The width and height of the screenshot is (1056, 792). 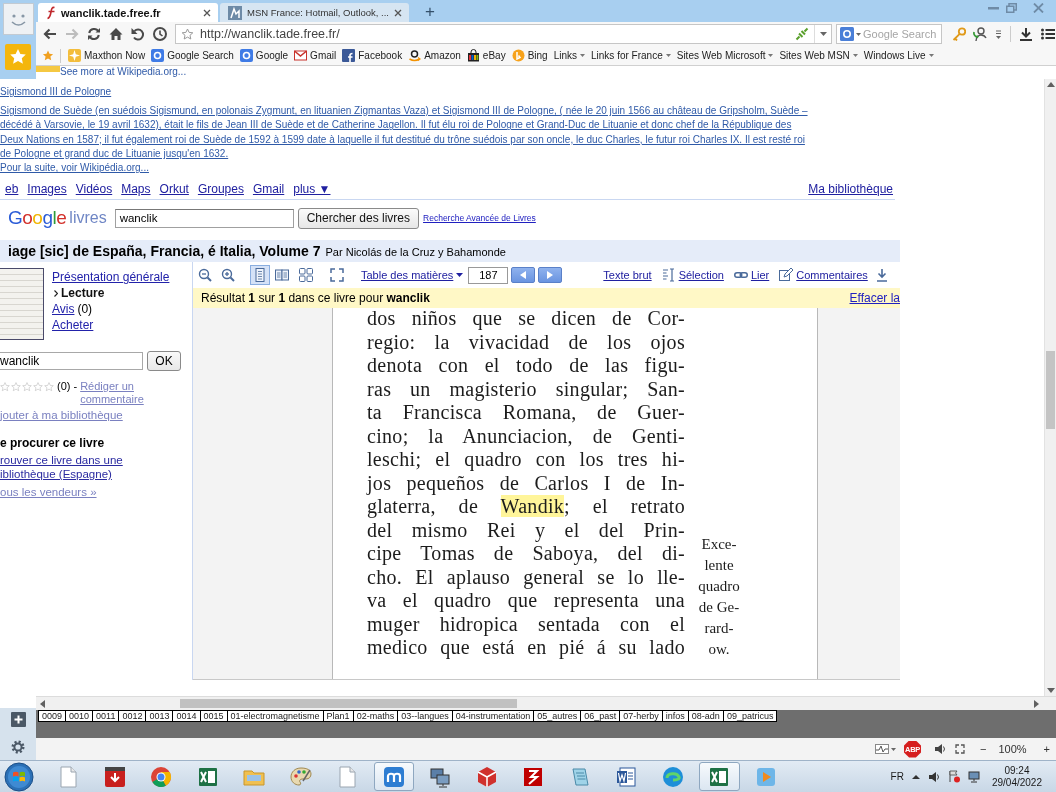 What do you see at coordinates (881, 275) in the screenshot?
I see `download-icon` at bounding box center [881, 275].